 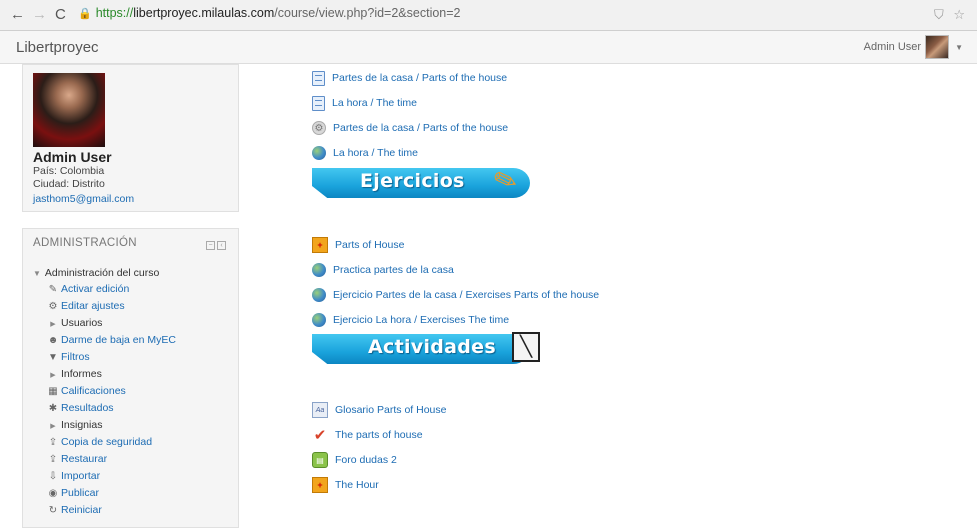 What do you see at coordinates (53, 459) in the screenshot?
I see `restore-icon: ⇪` at bounding box center [53, 459].